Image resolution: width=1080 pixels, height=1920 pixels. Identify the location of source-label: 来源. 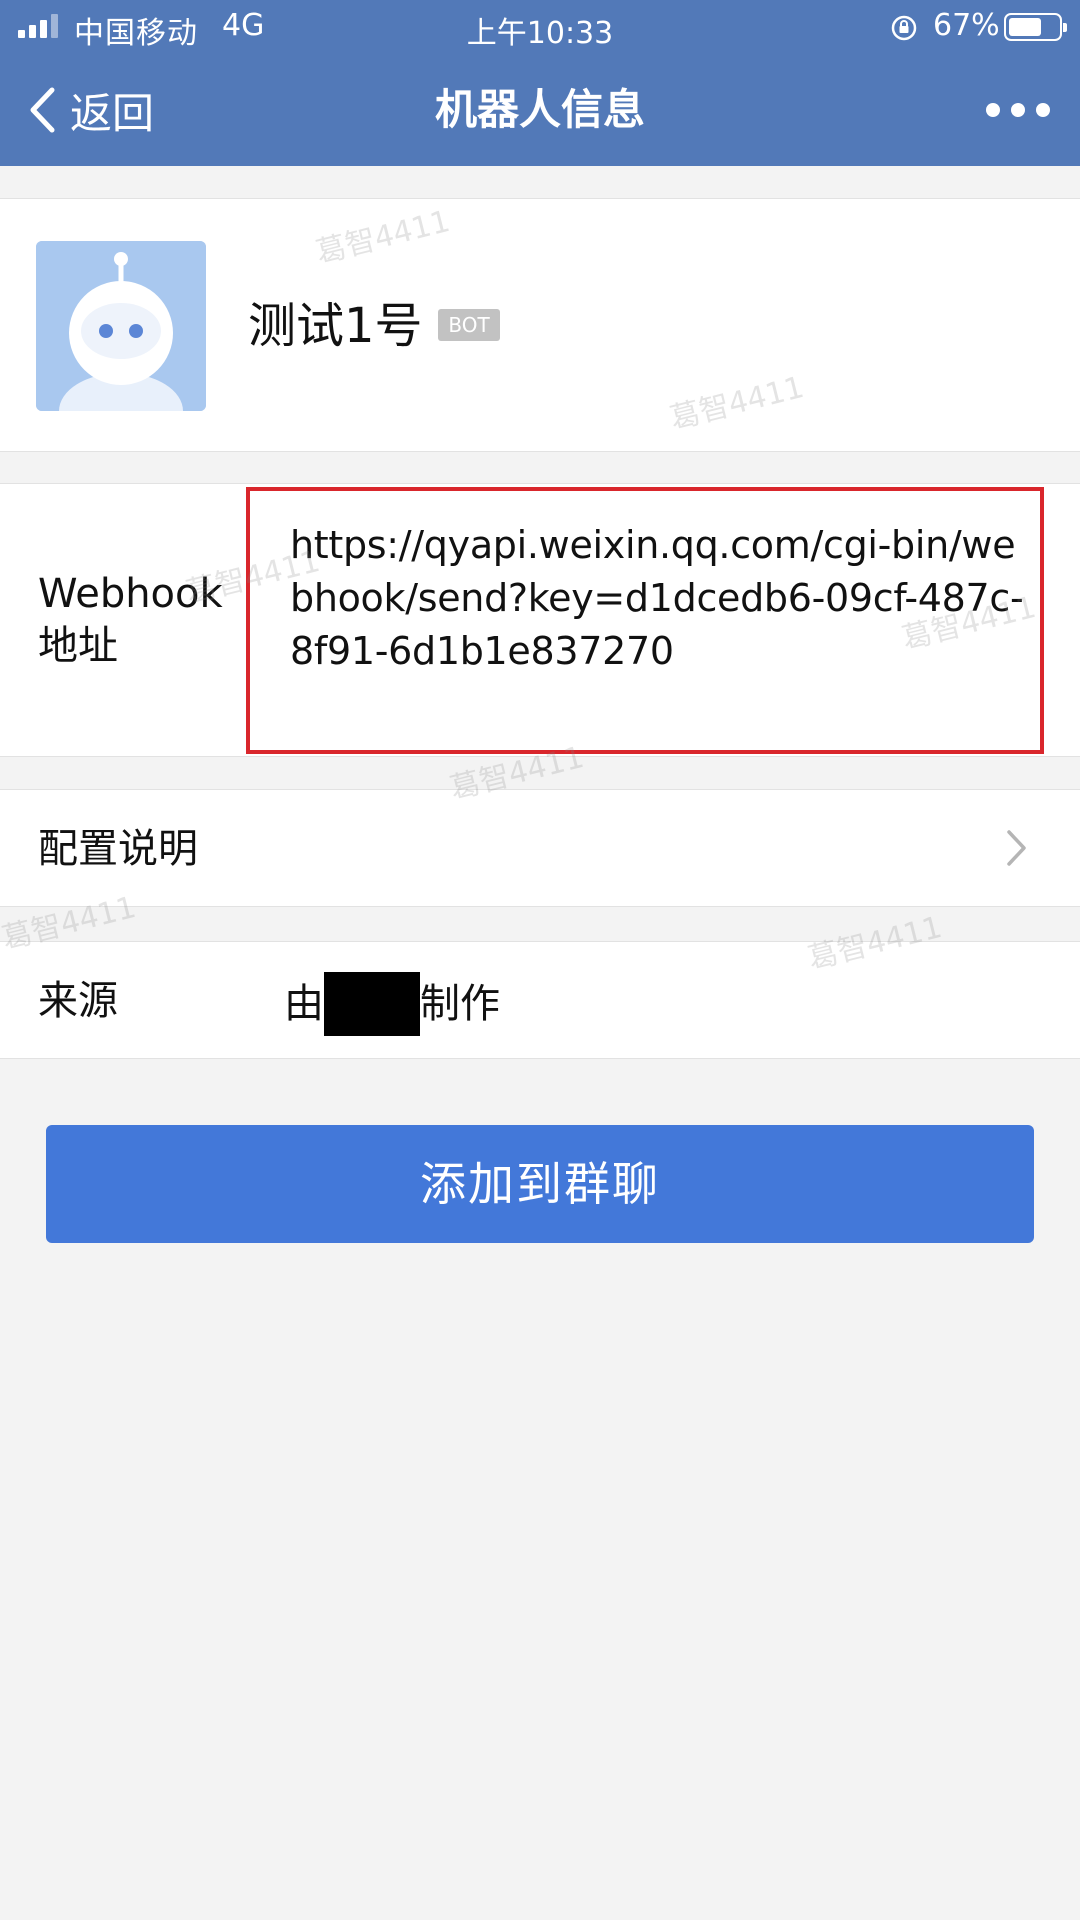
(78, 1001).